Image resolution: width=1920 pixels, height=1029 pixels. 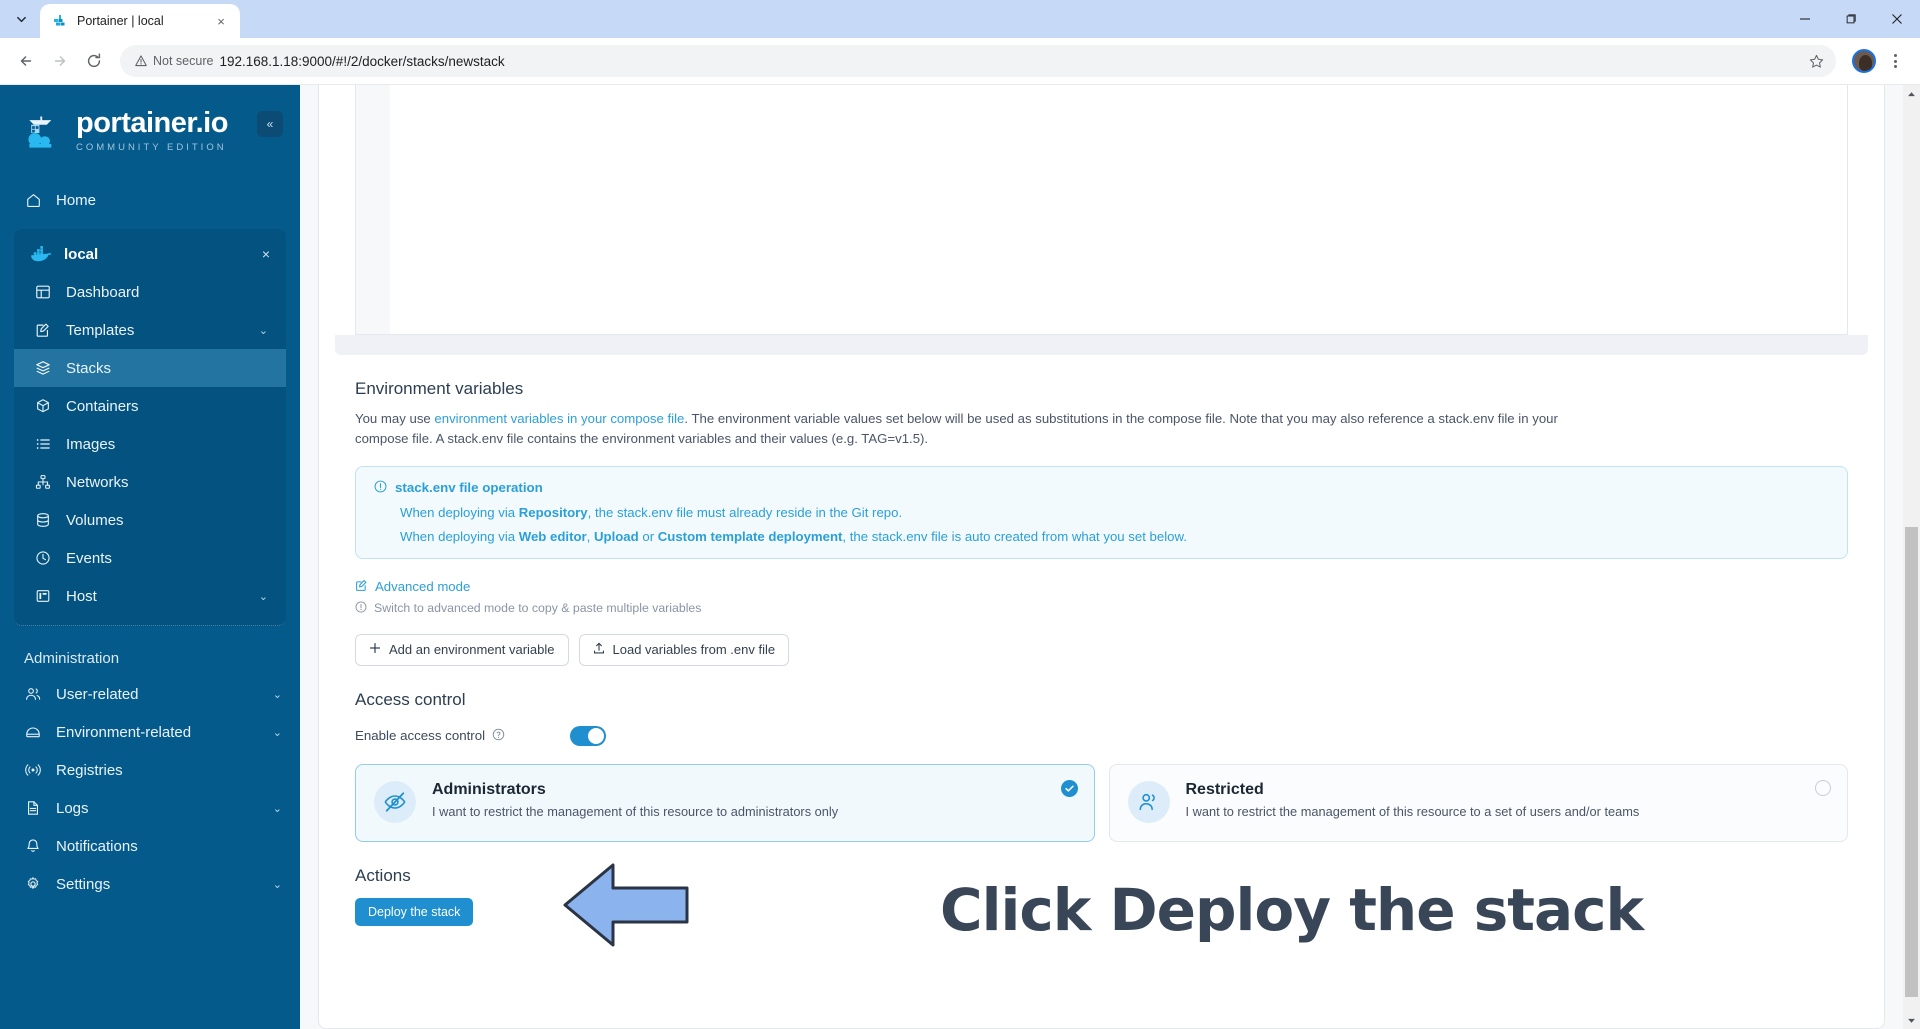 What do you see at coordinates (1864, 61) in the screenshot?
I see `avatar` at bounding box center [1864, 61].